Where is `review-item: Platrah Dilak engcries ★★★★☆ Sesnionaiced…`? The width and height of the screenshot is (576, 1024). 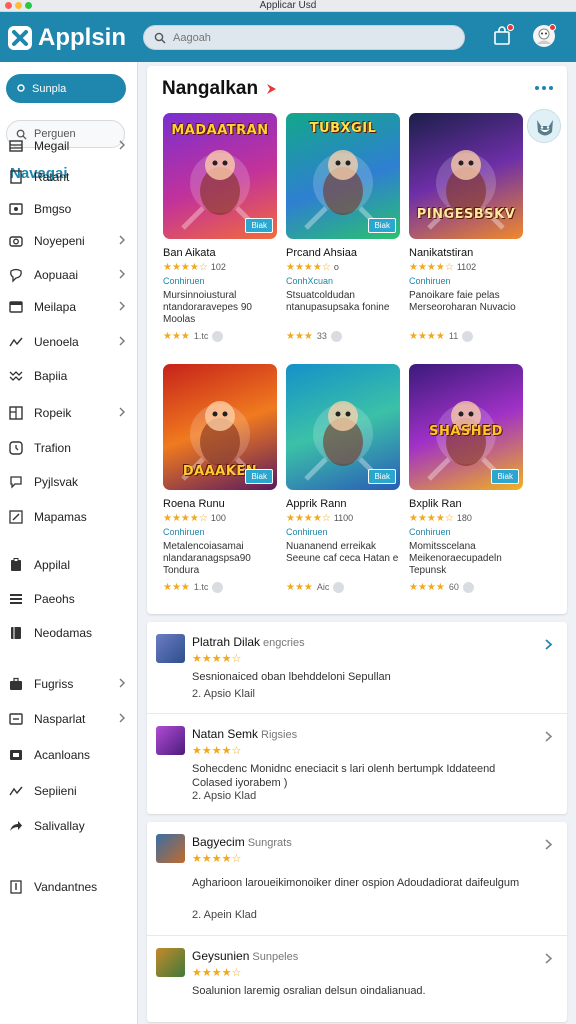 review-item: Platrah Dilak engcries ★★★★☆ Sesnionaiced… is located at coordinates (357, 668).